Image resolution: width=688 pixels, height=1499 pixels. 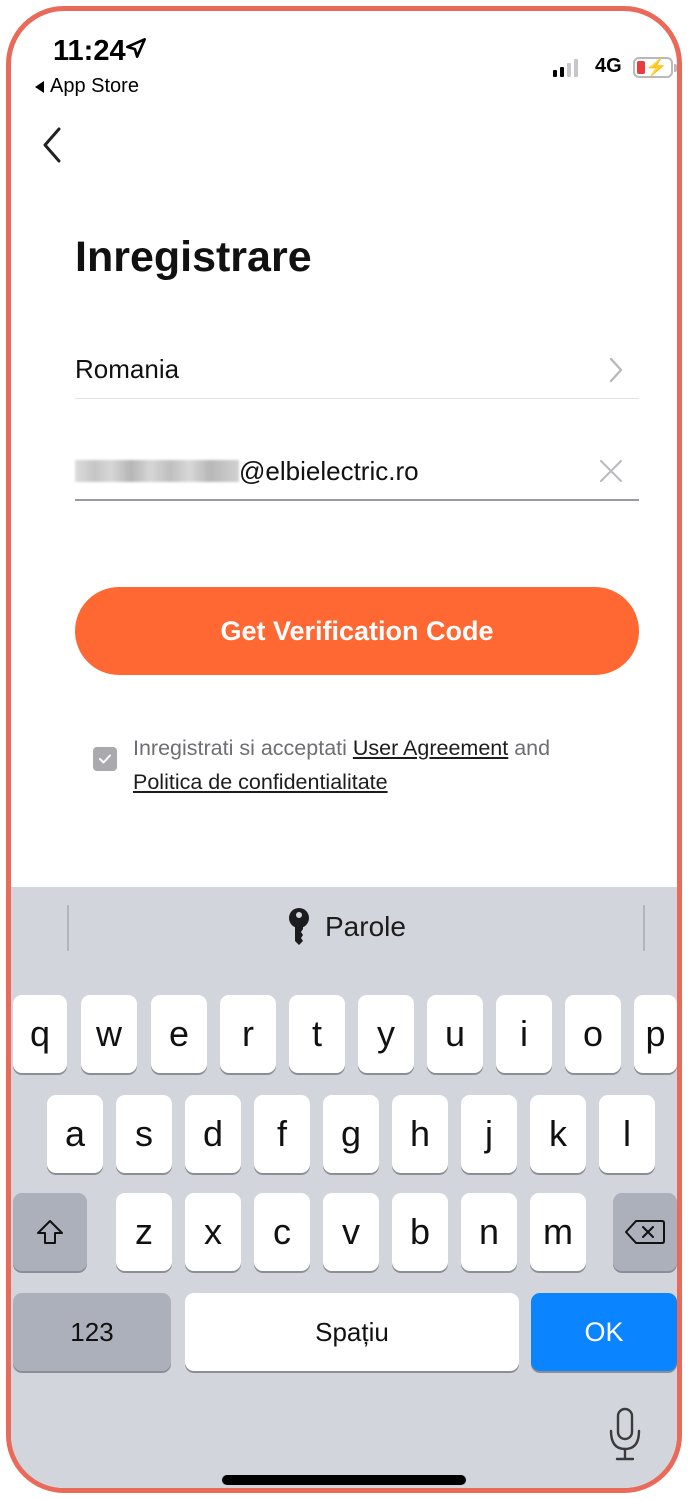 I want to click on passwords-label: Parole, so click(x=365, y=926).